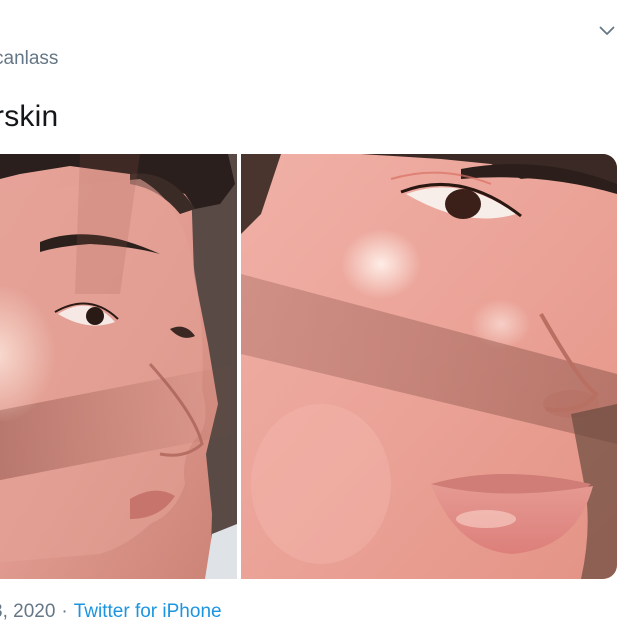 This screenshot has height=640, width=640. I want to click on tweet-menu-button, so click(607, 31).